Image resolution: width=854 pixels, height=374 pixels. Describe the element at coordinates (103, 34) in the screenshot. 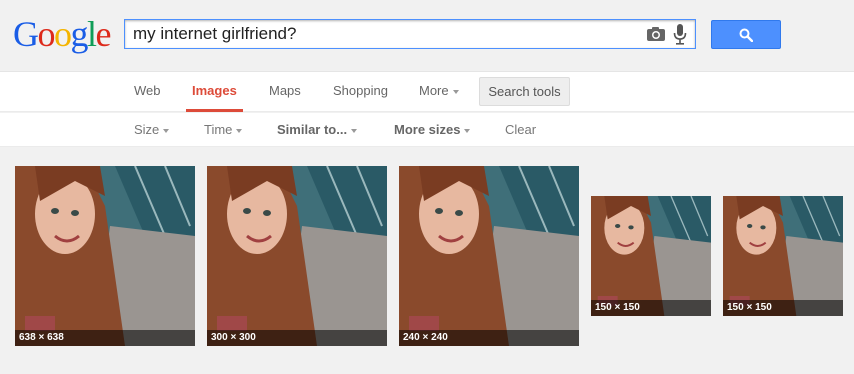

I see `logo-letter: e` at that location.